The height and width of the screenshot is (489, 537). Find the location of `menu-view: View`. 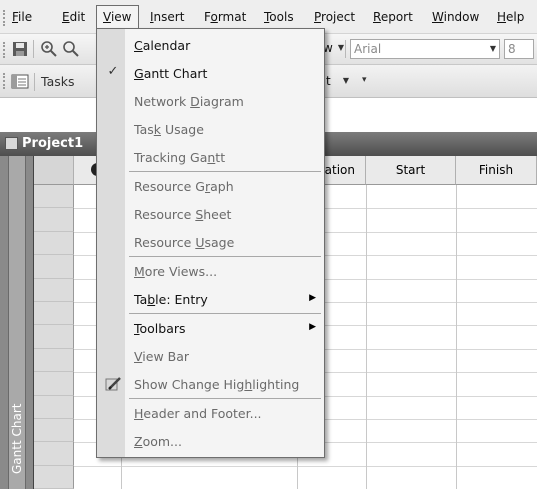

menu-view: View is located at coordinates (117, 17).